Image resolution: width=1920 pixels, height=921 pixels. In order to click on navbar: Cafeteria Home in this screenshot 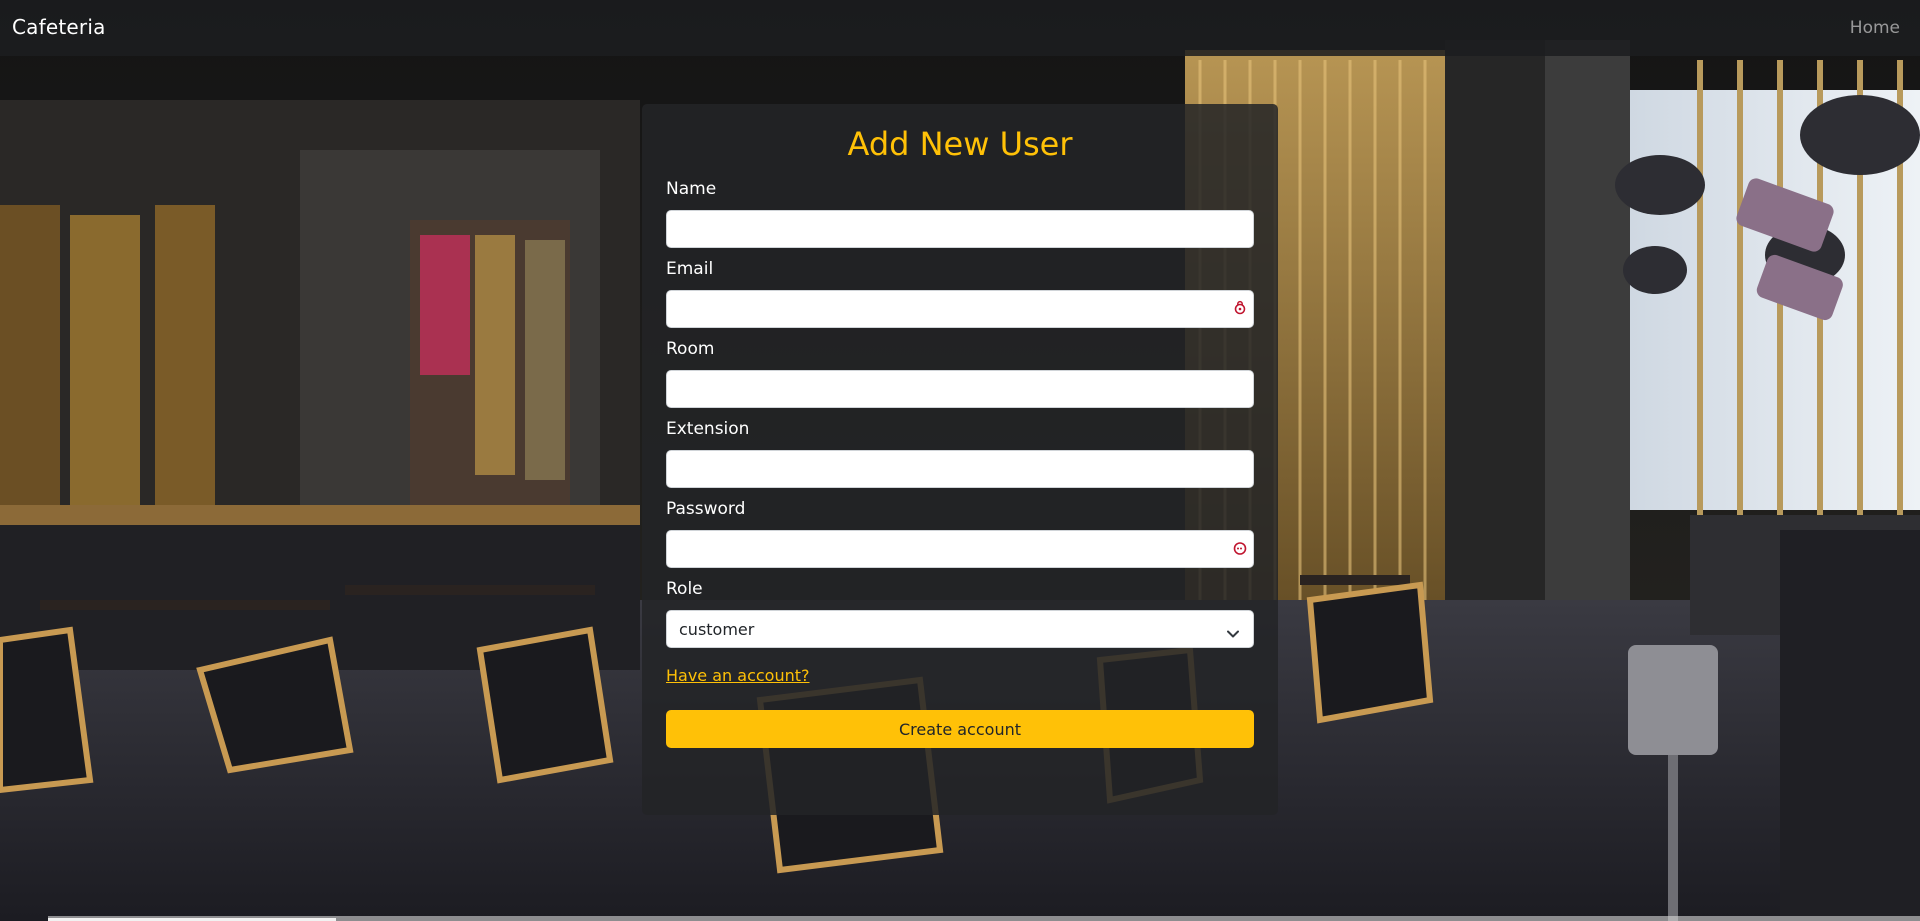, I will do `click(960, 28)`.